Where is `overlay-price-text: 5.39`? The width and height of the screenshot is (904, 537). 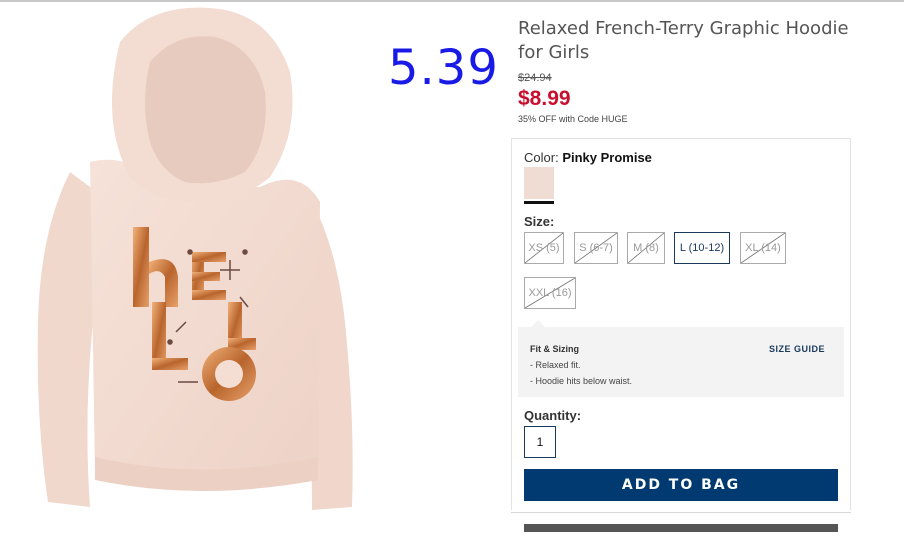 overlay-price-text: 5.39 is located at coordinates (443, 68).